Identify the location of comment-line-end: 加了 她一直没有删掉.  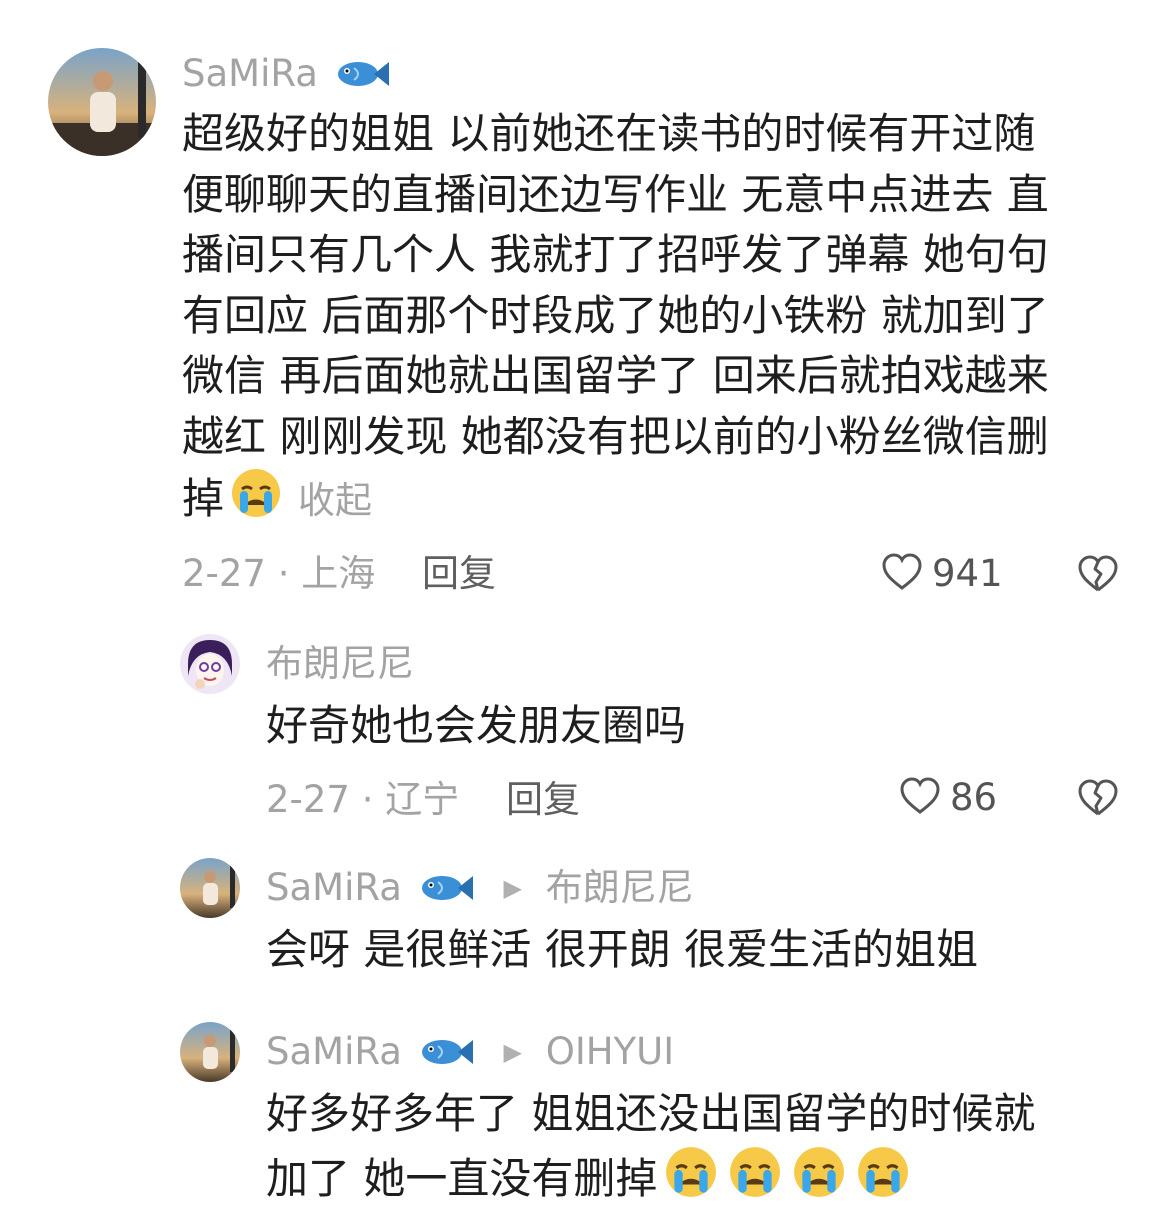
(462, 1178).